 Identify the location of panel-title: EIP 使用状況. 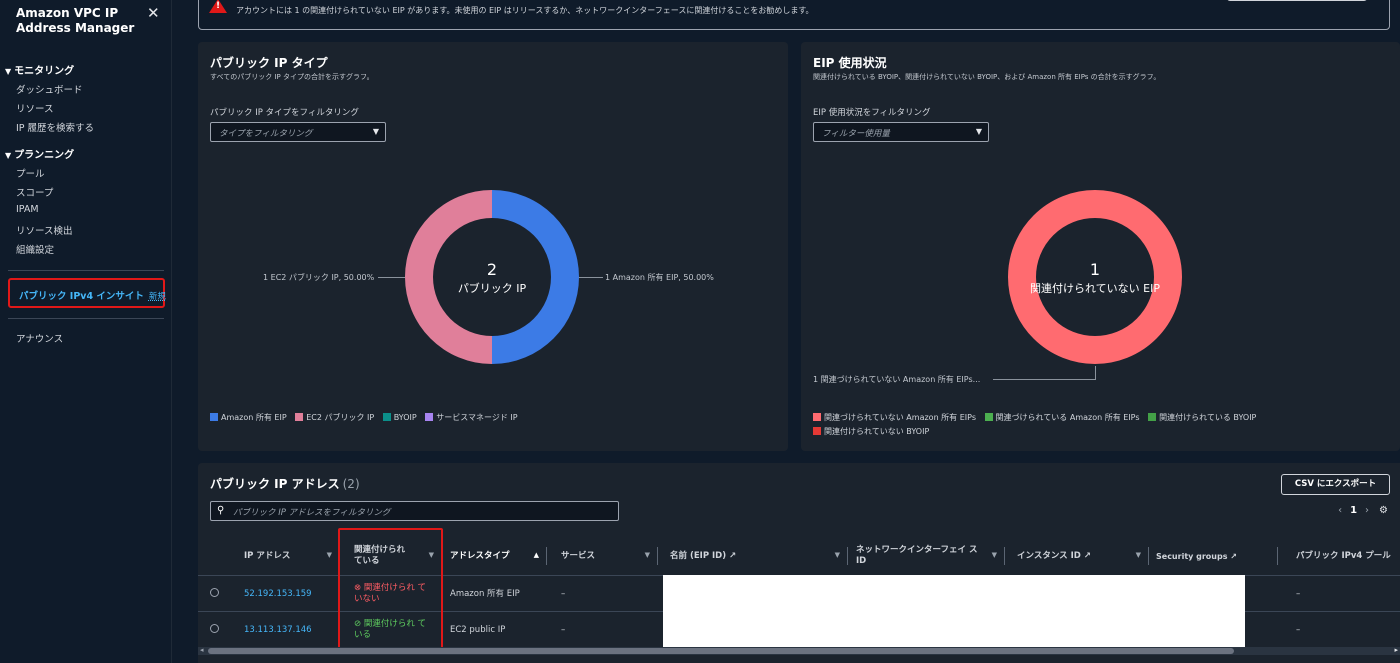
(850, 63).